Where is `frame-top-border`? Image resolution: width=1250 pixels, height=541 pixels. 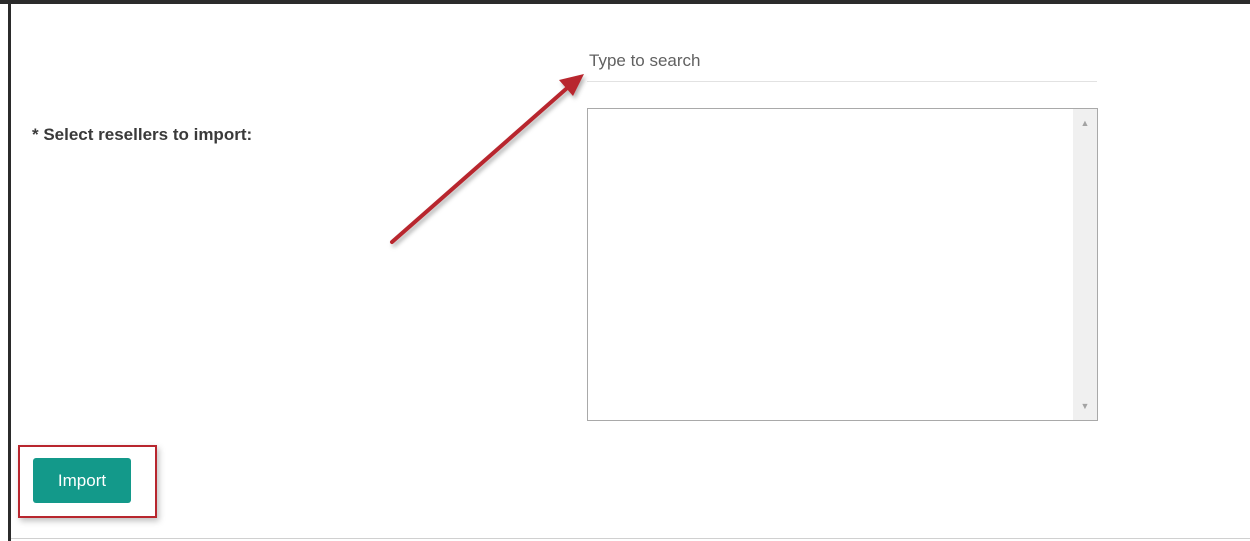
frame-top-border is located at coordinates (625, 2).